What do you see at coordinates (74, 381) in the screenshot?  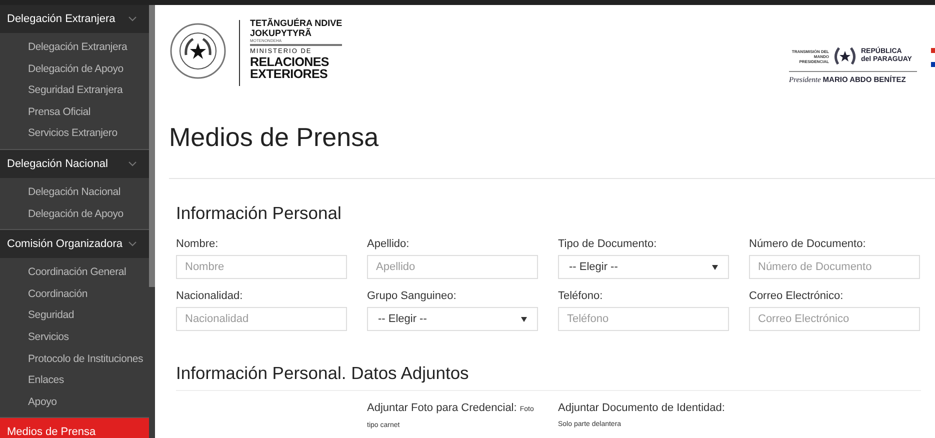 I see `sidebar-item: Enlaces` at bounding box center [74, 381].